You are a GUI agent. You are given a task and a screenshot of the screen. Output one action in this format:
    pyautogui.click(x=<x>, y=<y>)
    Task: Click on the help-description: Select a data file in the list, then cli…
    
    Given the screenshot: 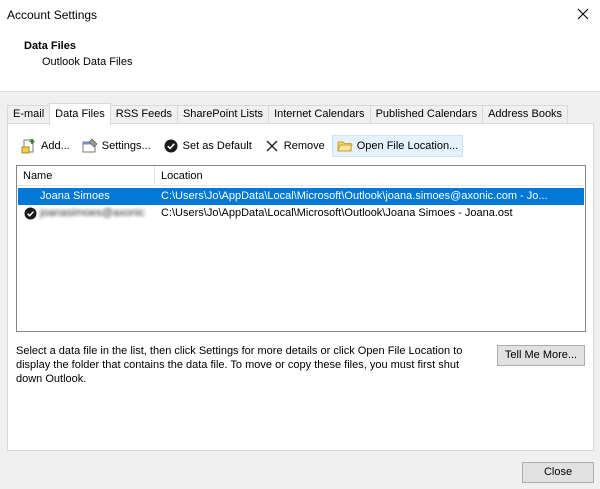 What is the action you would take?
    pyautogui.click(x=239, y=365)
    